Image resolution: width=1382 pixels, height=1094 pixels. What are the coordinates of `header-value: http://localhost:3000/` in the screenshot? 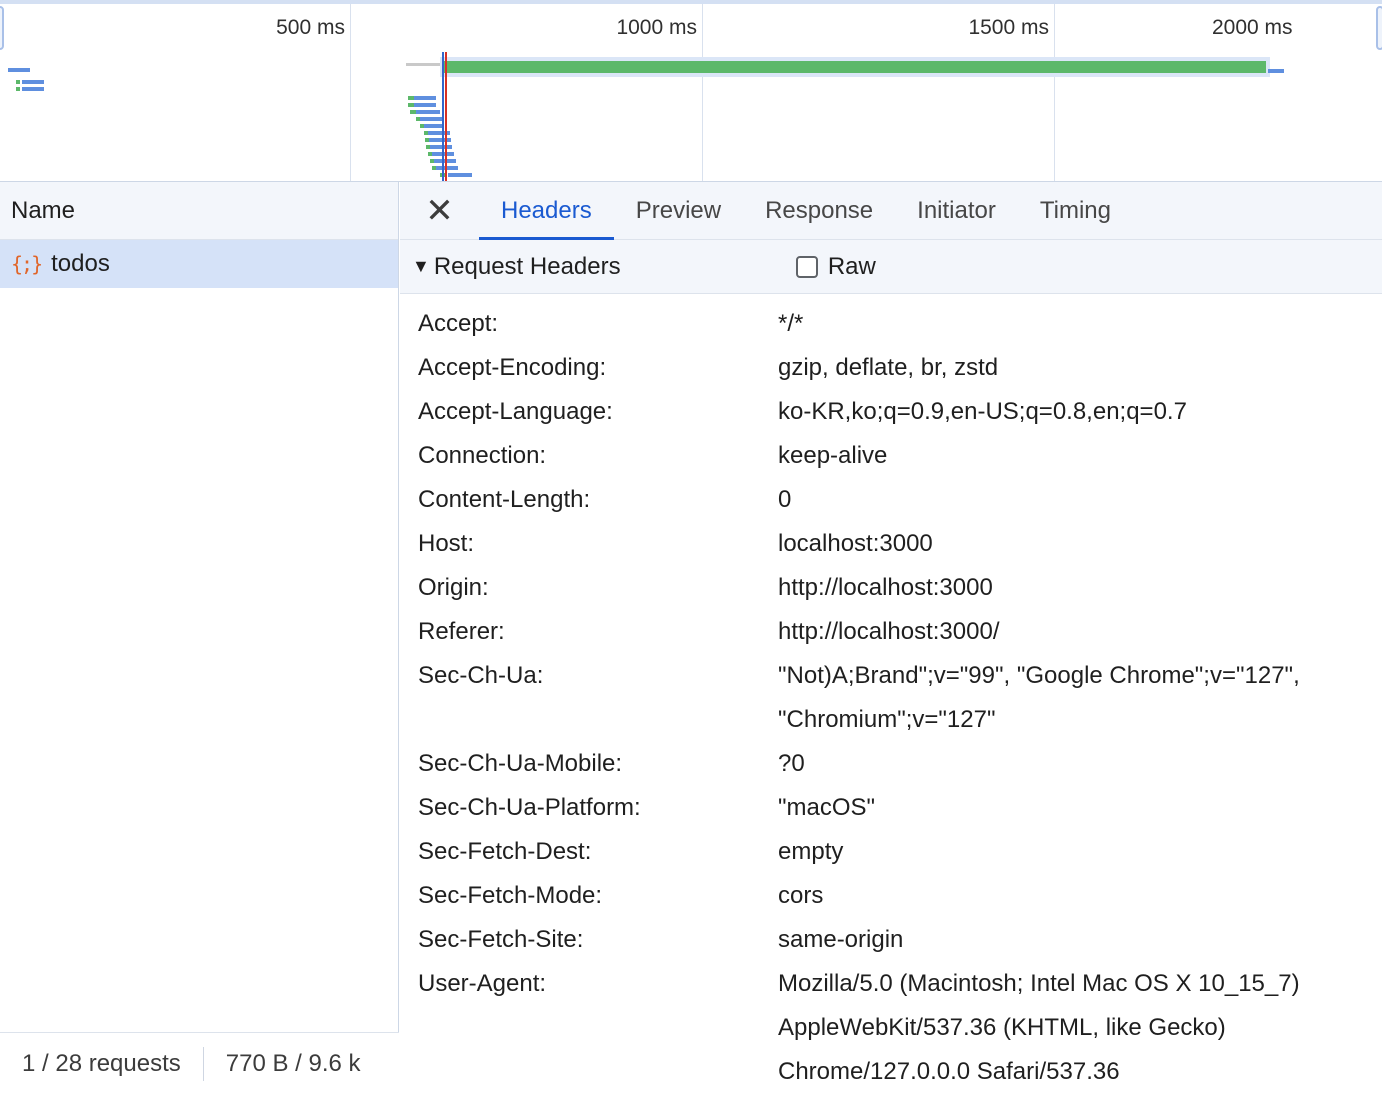 It's located at (1058, 632).